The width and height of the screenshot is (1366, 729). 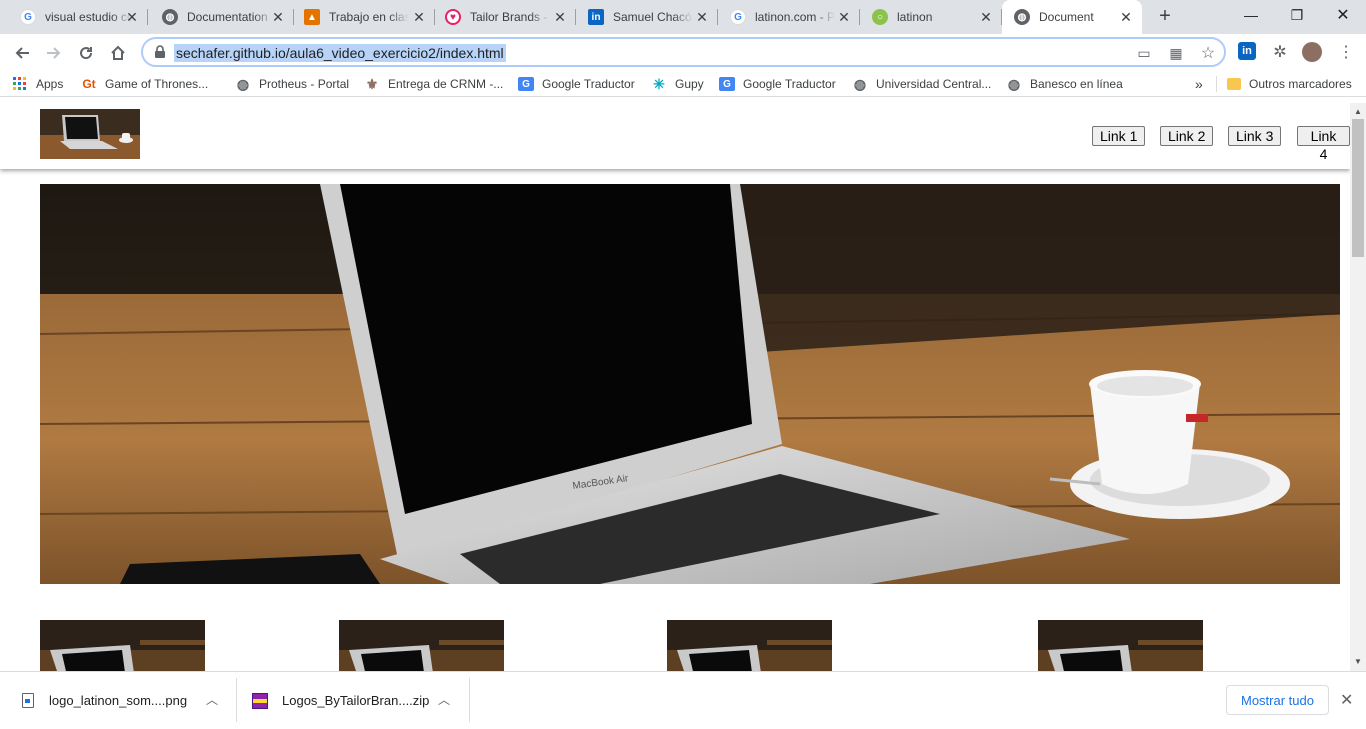 What do you see at coordinates (160, 52) in the screenshot?
I see `lock-icon` at bounding box center [160, 52].